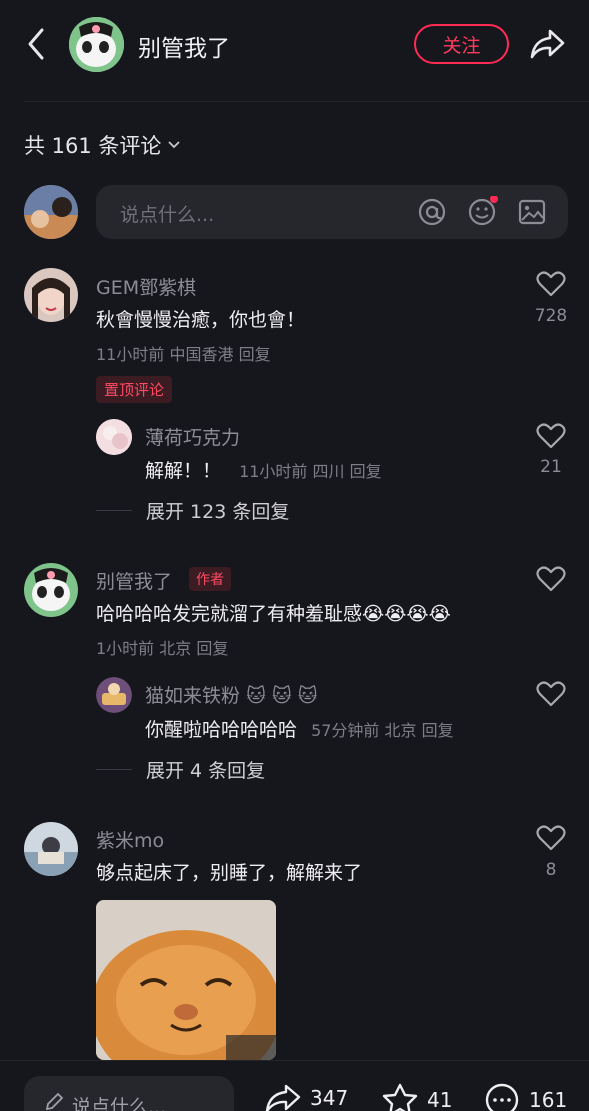 The width and height of the screenshot is (589, 1111). Describe the element at coordinates (51, 212) in the screenshot. I see `current-user-avatar` at that location.